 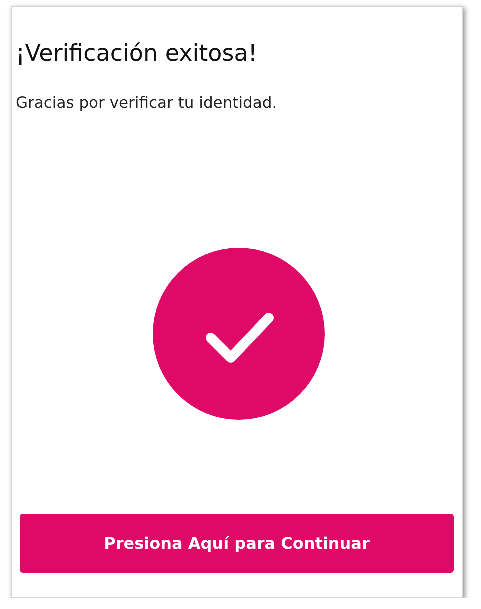 I want to click on page-title: ¡Verificación exitosa!, so click(x=137, y=54).